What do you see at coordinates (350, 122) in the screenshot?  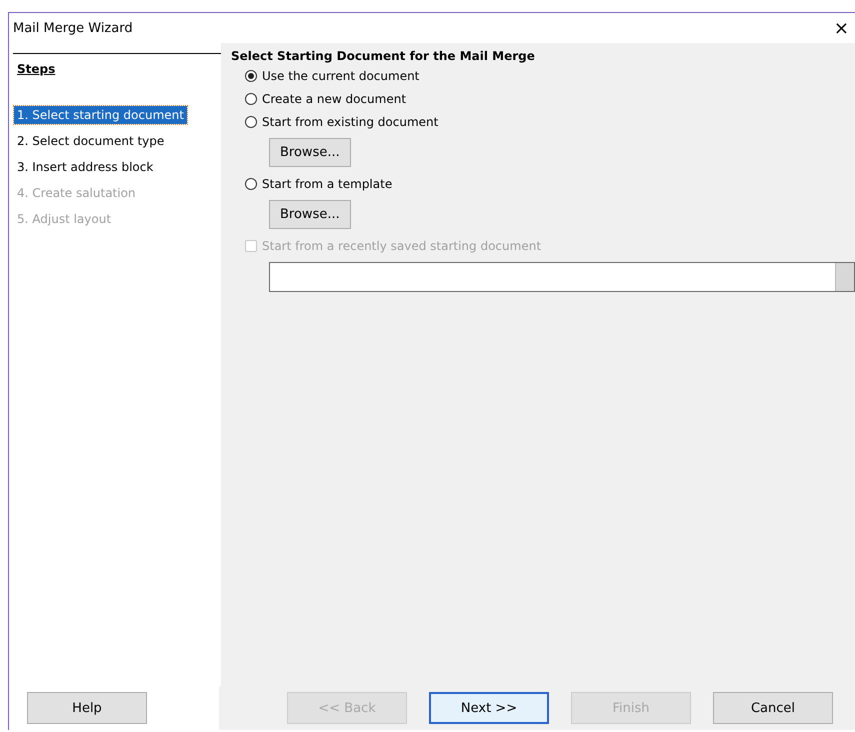 I see `option-label: Start from existing document` at bounding box center [350, 122].